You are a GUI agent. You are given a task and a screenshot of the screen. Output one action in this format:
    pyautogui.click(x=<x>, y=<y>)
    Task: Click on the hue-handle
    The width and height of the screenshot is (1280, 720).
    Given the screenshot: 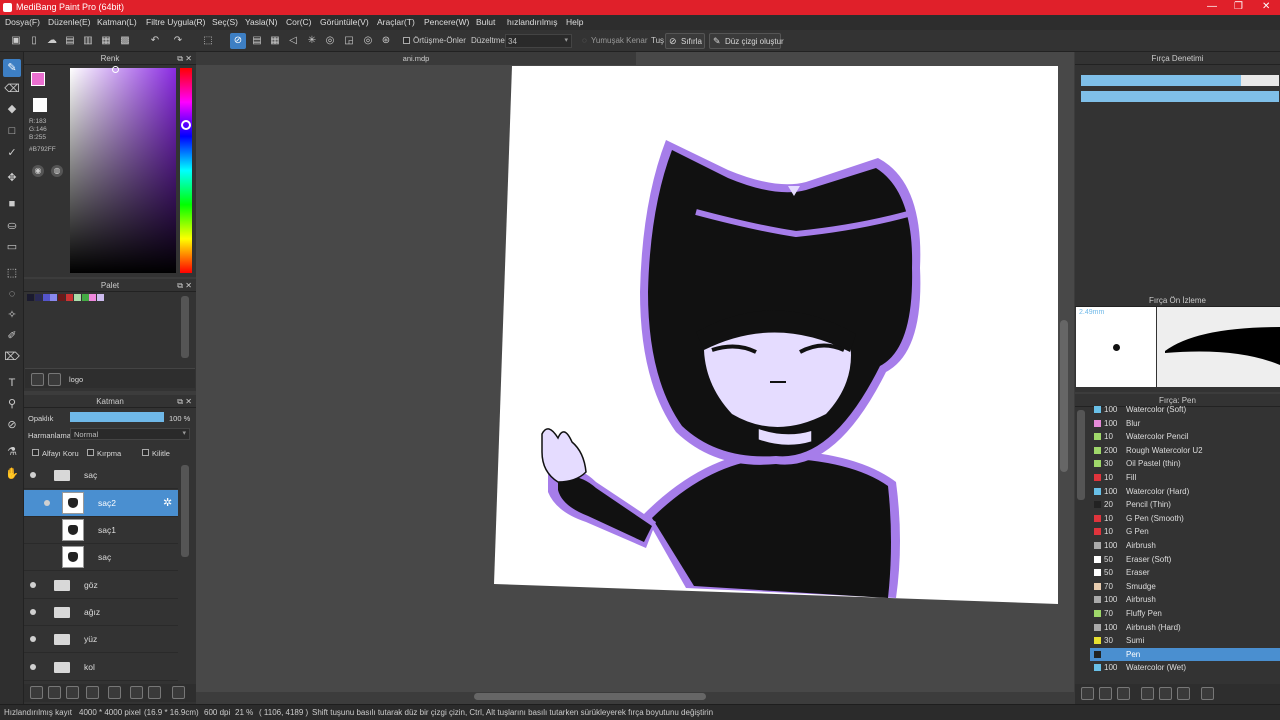 What is the action you would take?
    pyautogui.click(x=186, y=125)
    